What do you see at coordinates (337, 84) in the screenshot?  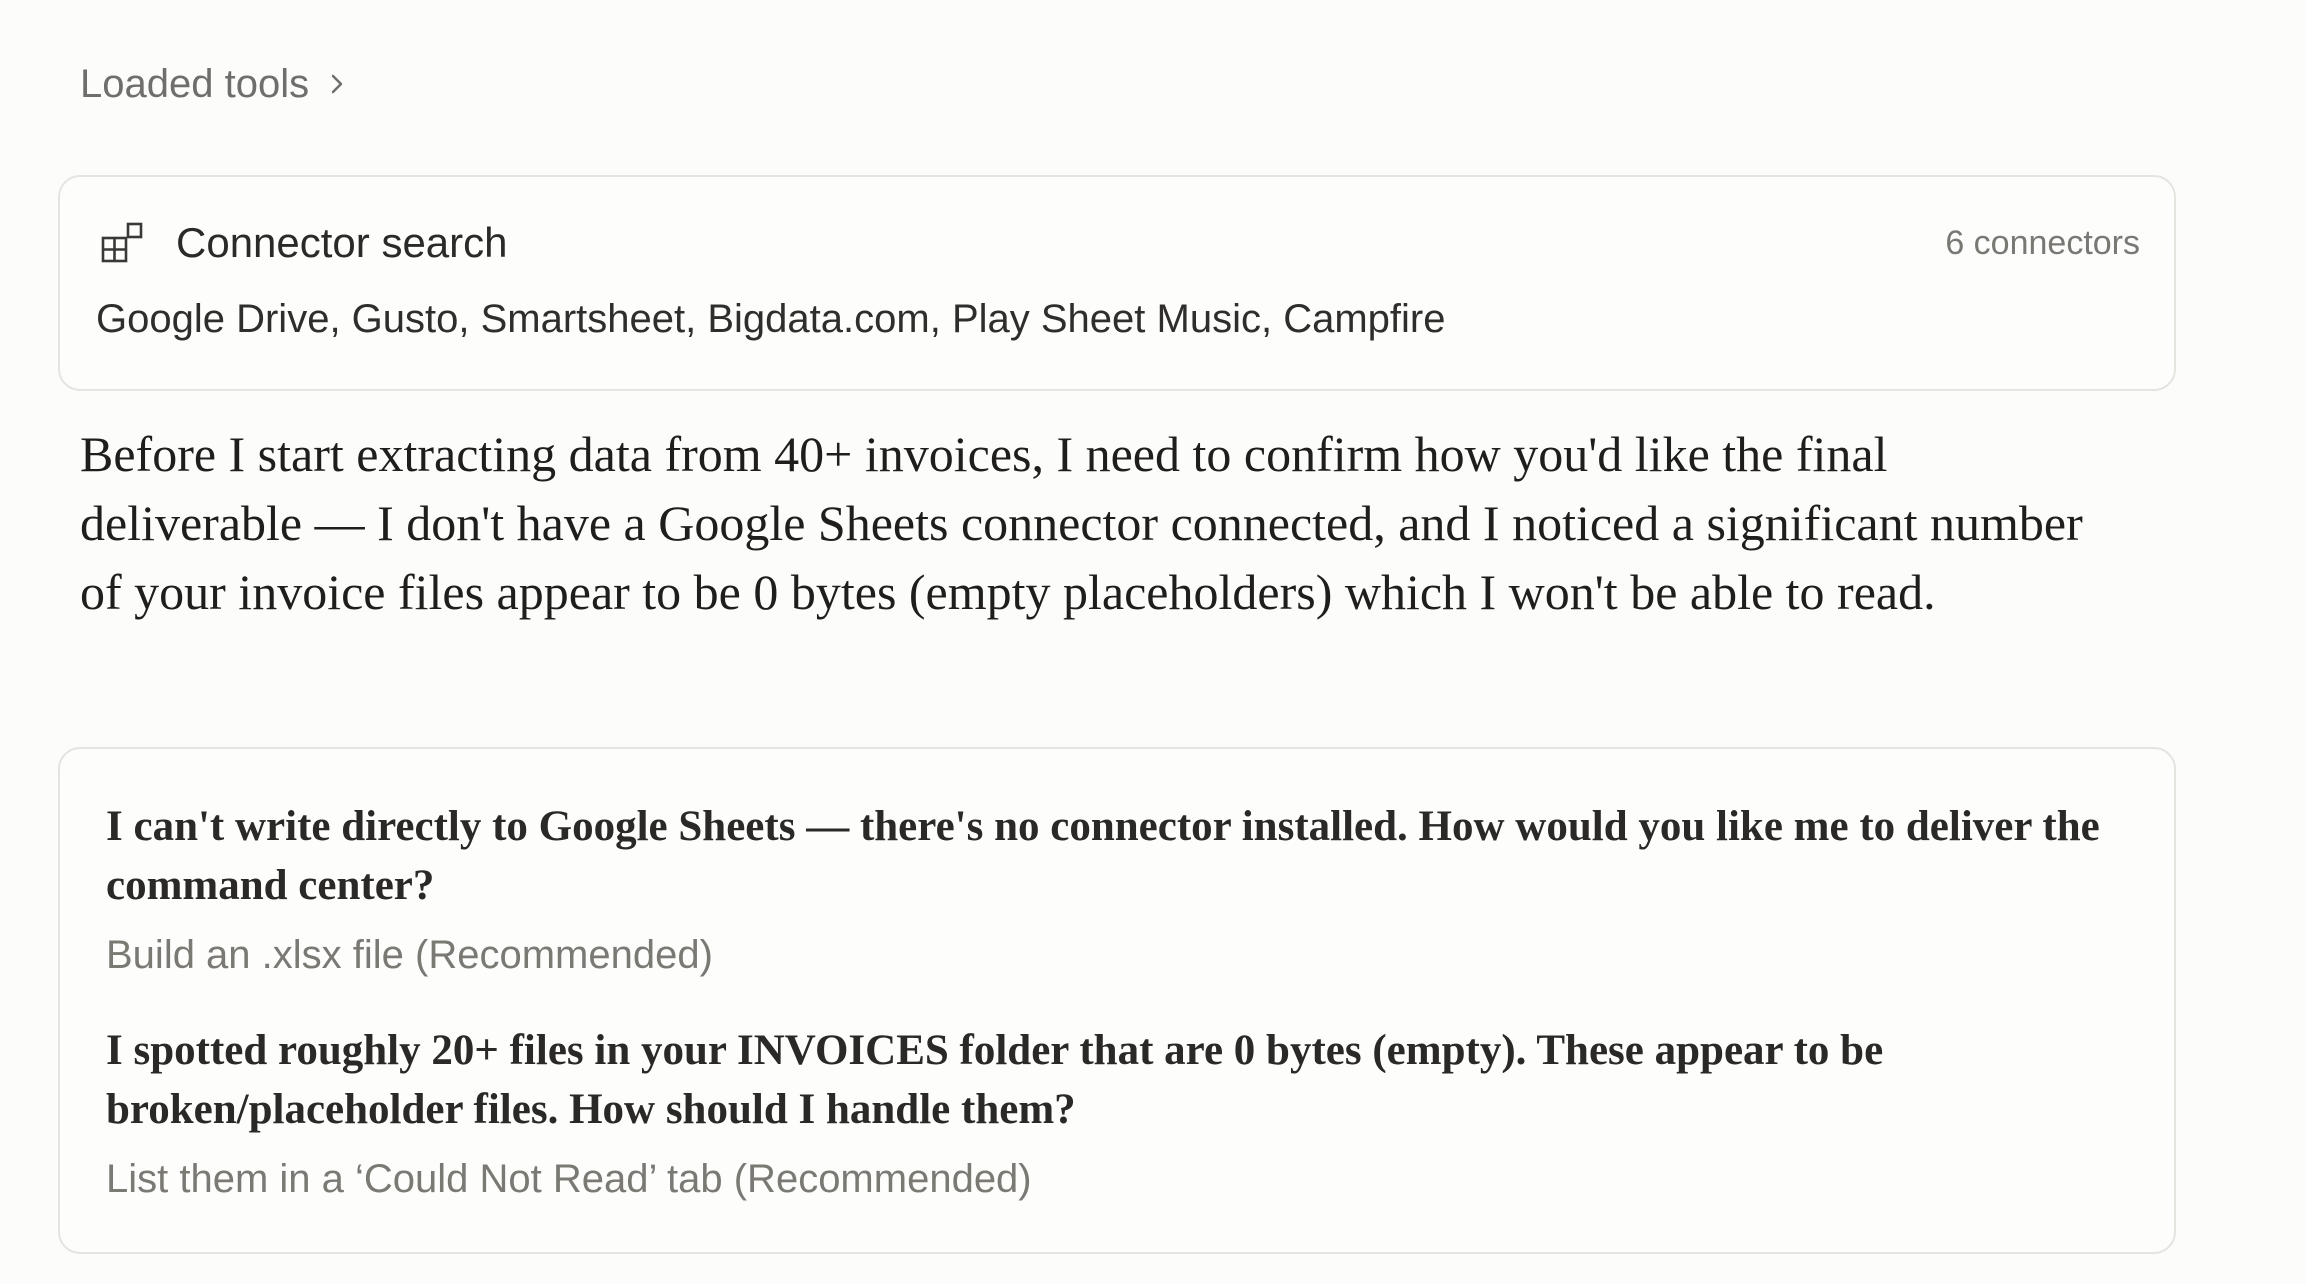 I see `chevron-right-icon` at bounding box center [337, 84].